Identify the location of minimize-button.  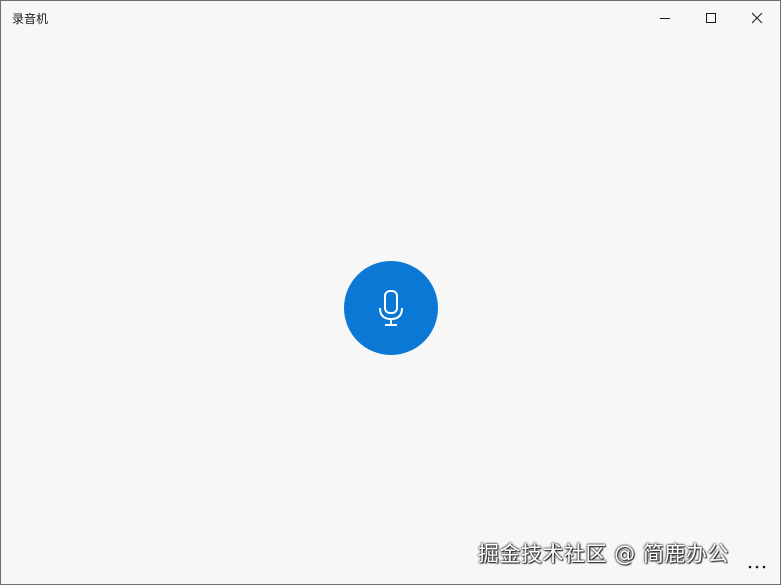
(665, 18).